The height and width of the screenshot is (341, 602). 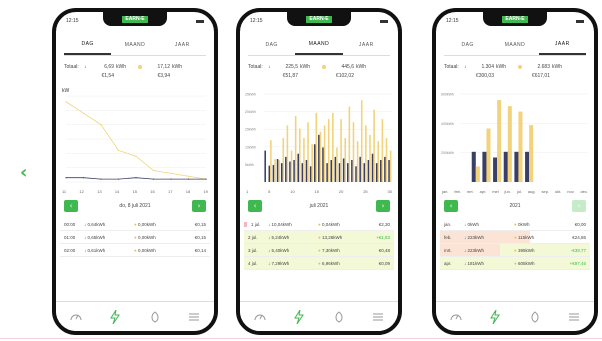 I want to click on date-navigator: ‹ do, 8 juli 2021 ›, so click(x=135, y=206).